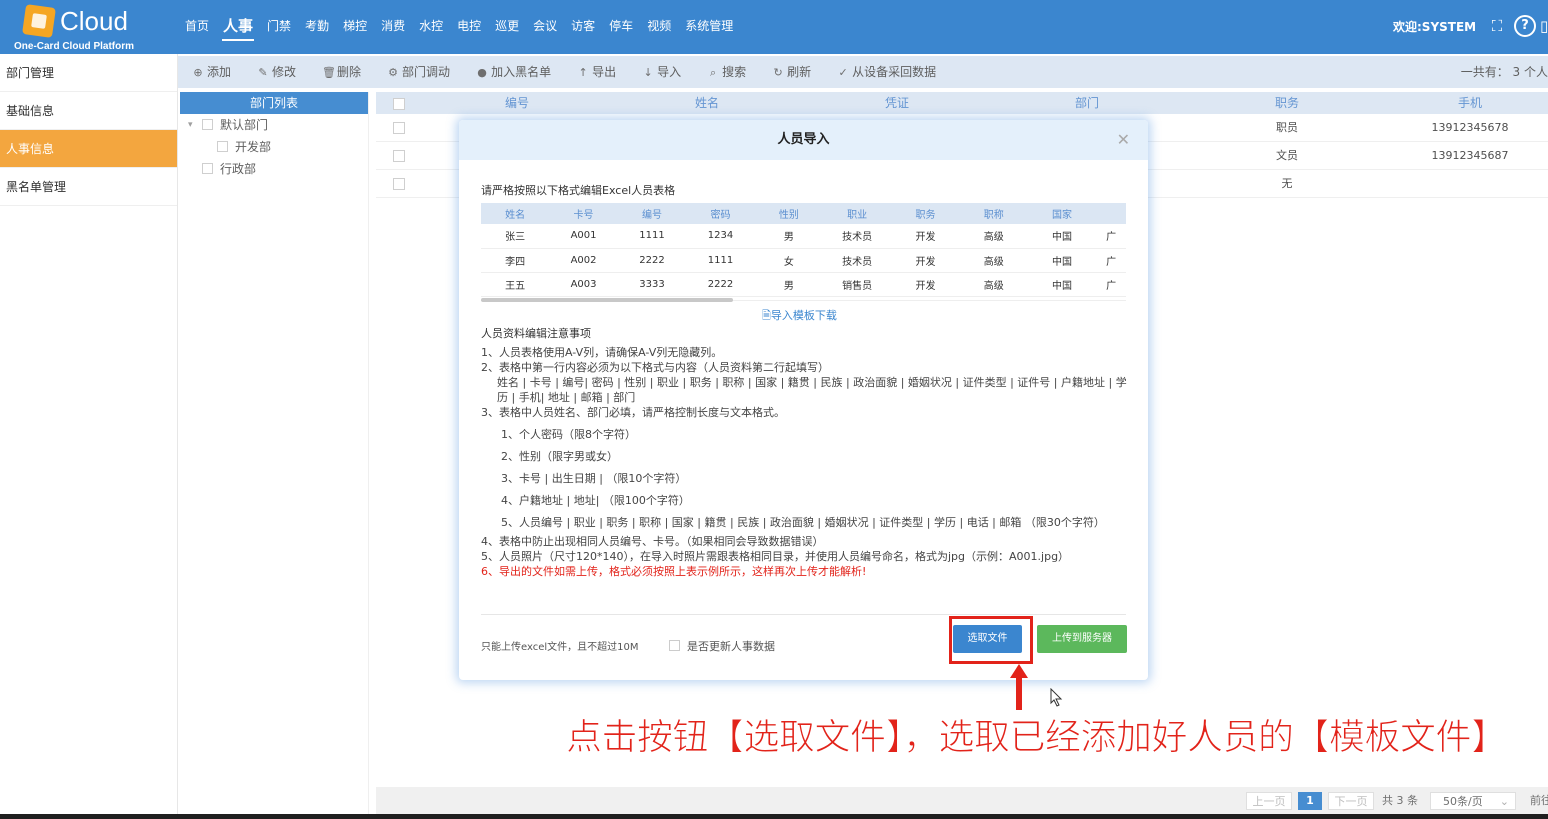 The image size is (1548, 819). I want to click on nav-item: 考勤, so click(317, 27).